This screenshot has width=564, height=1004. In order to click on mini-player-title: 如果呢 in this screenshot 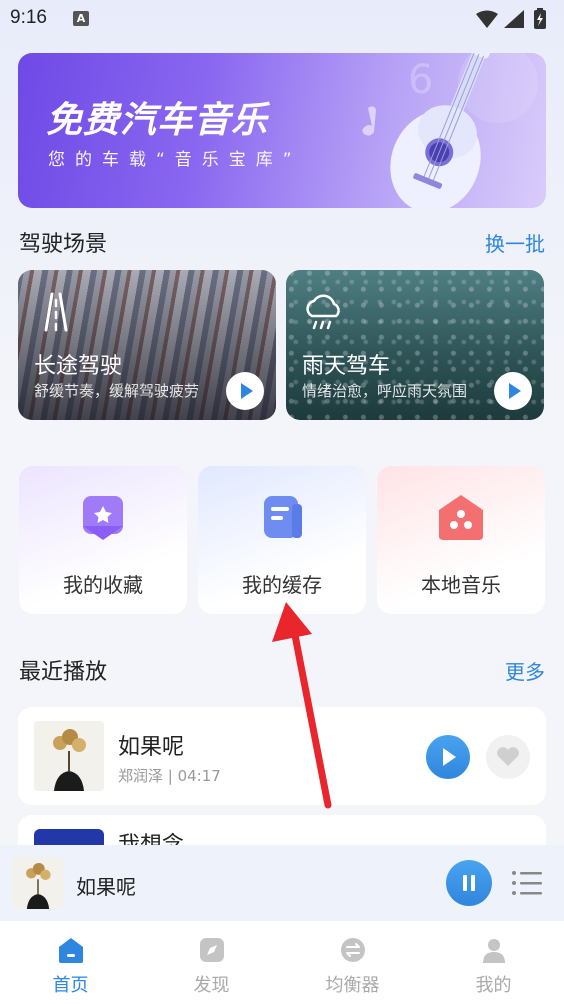, I will do `click(106, 887)`.